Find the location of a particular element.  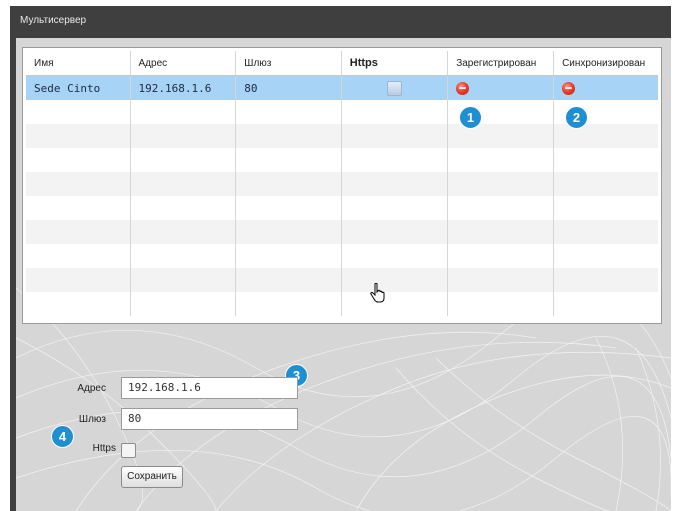

column-header-https: Https is located at coordinates (395, 63).